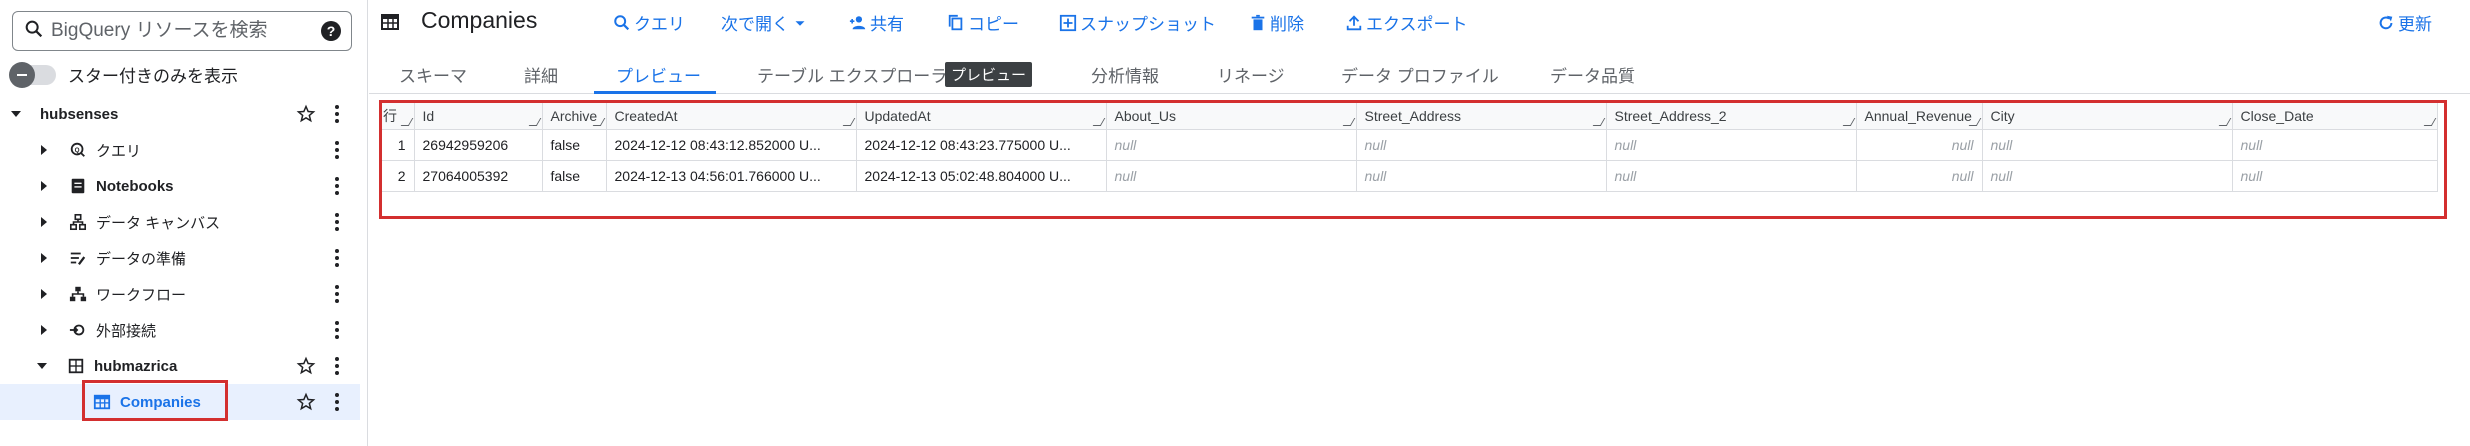 The height and width of the screenshot is (446, 2470). I want to click on copy-icon, so click(955, 22).